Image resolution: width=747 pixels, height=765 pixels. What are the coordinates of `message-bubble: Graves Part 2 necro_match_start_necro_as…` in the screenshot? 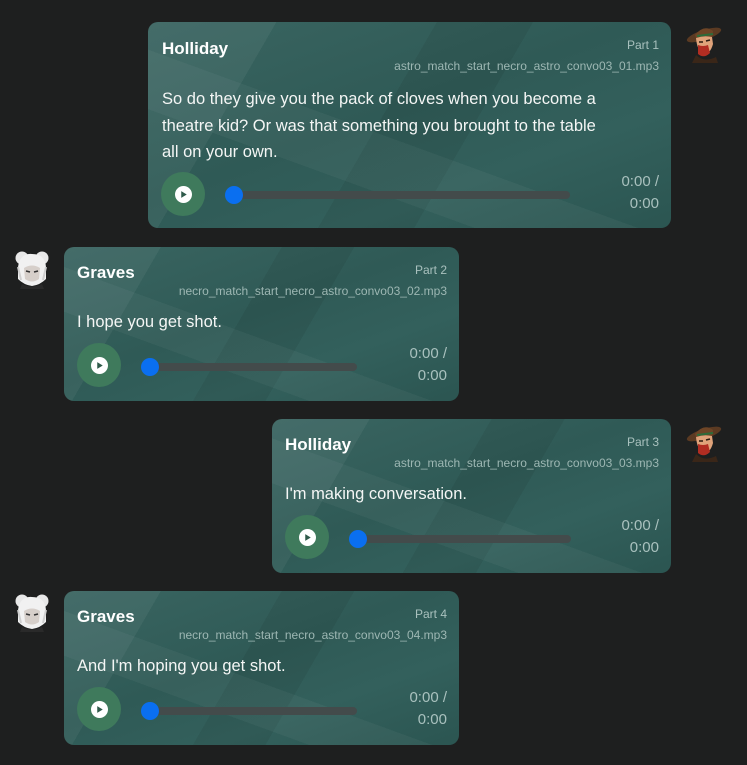 It's located at (261, 324).